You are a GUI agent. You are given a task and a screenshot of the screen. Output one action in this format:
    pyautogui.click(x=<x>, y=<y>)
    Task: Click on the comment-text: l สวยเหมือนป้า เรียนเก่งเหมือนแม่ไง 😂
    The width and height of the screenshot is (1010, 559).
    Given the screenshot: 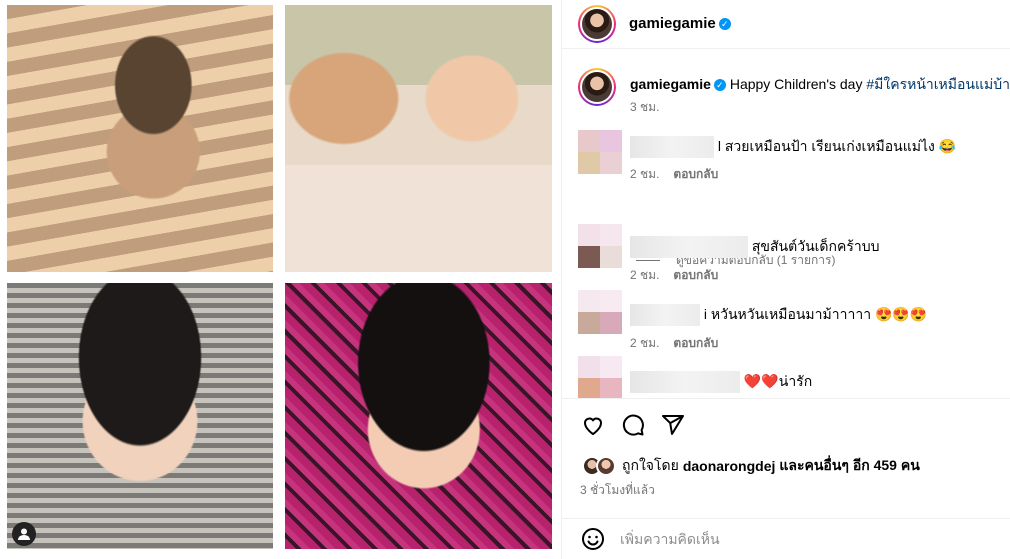 What is the action you would take?
    pyautogui.click(x=837, y=146)
    